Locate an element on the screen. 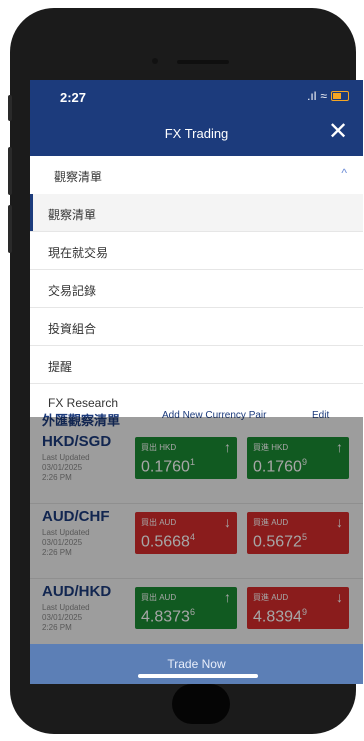 Image resolution: width=364 pixels, height=741 pixels. menu-item-portfolio: 投資組合 is located at coordinates (196, 327).